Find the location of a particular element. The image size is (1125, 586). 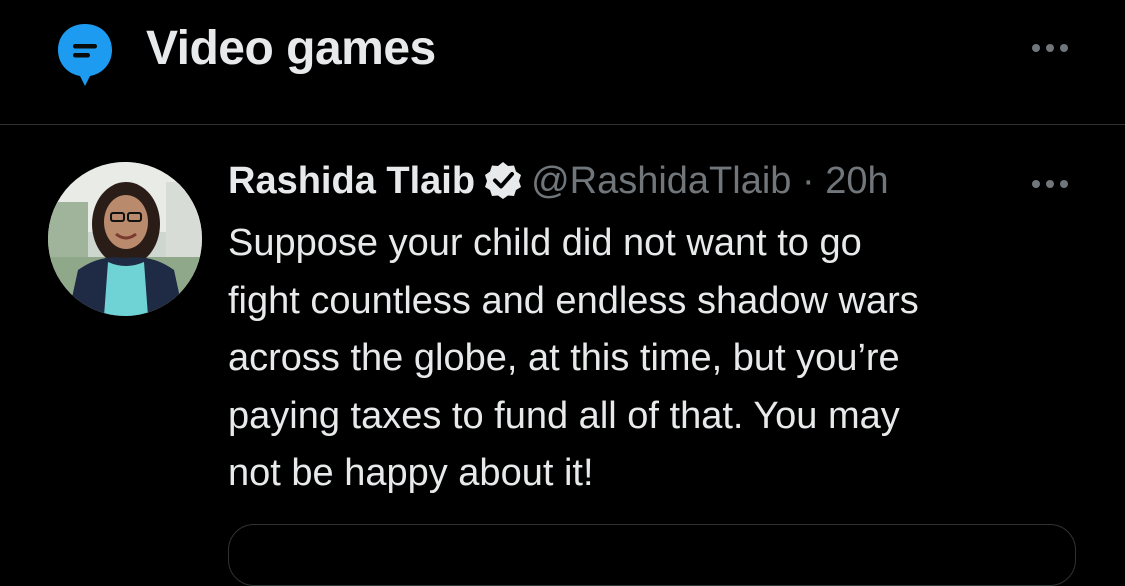

quoted-tweet-card is located at coordinates (652, 555).